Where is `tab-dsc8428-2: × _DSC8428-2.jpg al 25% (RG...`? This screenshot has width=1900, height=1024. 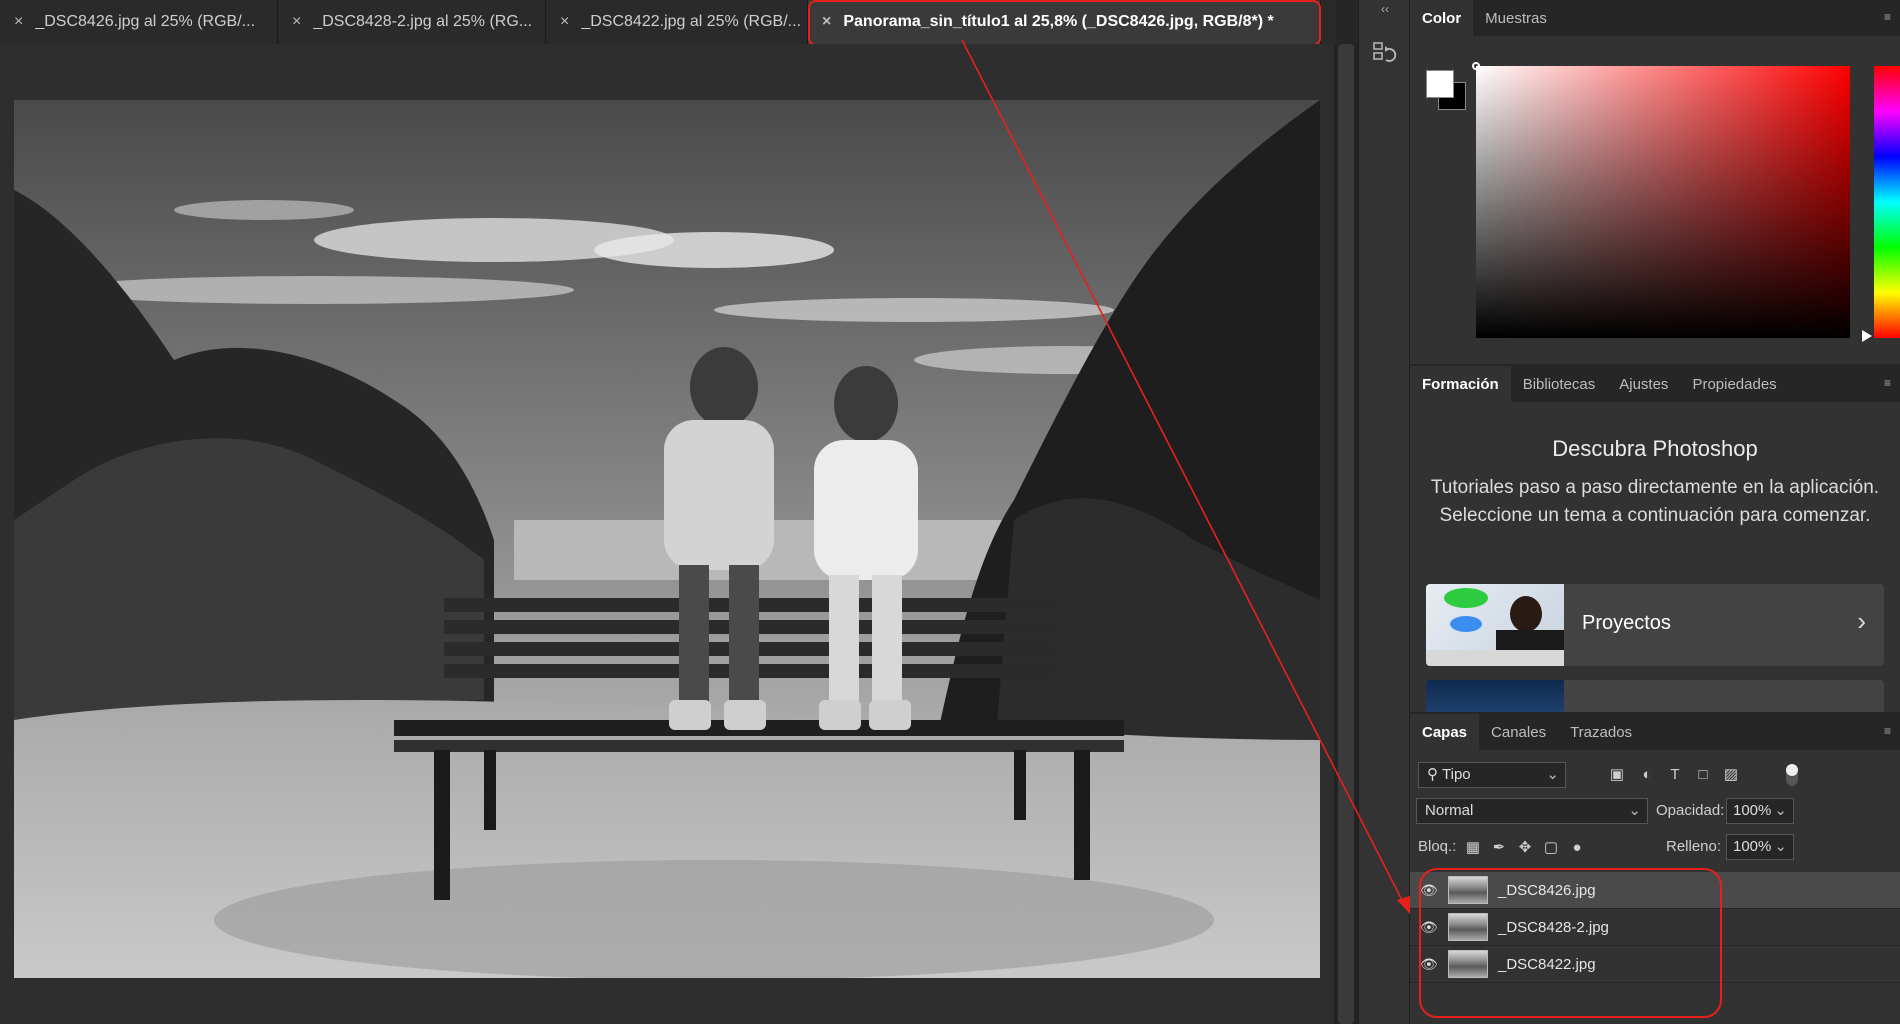
tab-dsc8428-2: × _DSC8428-2.jpg al 25% (RG... is located at coordinates (412, 22).